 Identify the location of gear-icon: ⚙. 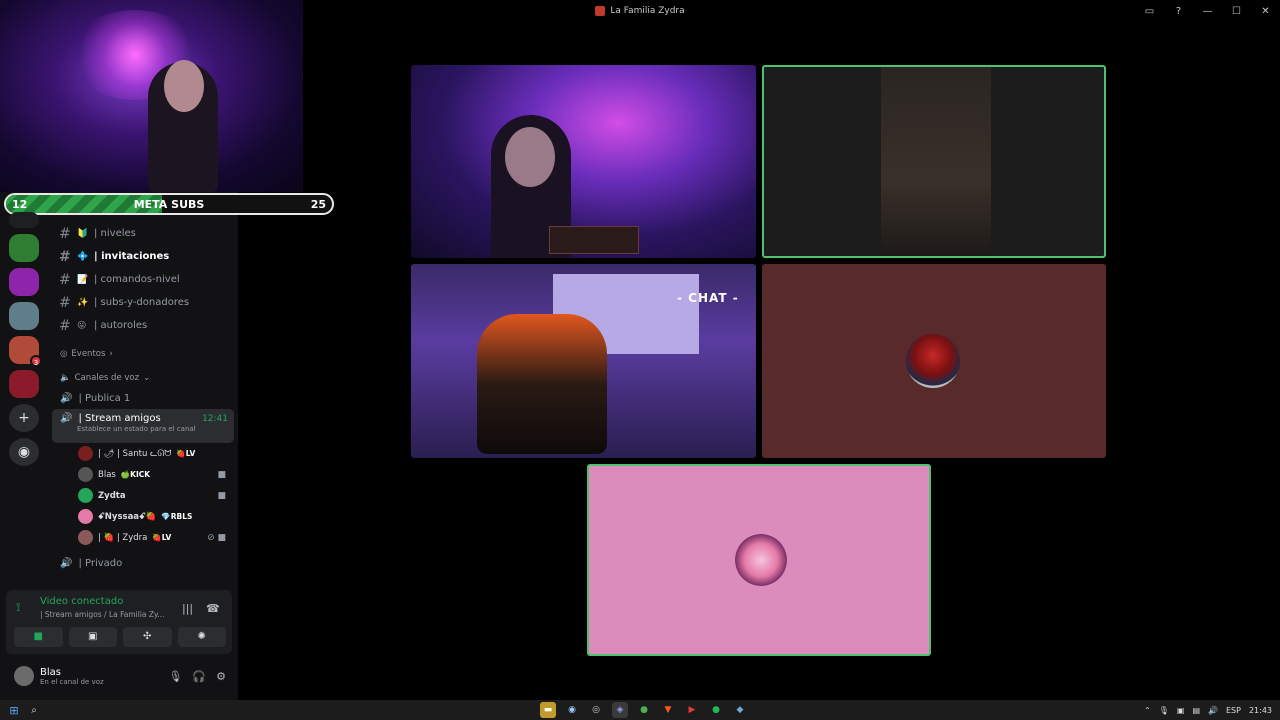
(221, 676).